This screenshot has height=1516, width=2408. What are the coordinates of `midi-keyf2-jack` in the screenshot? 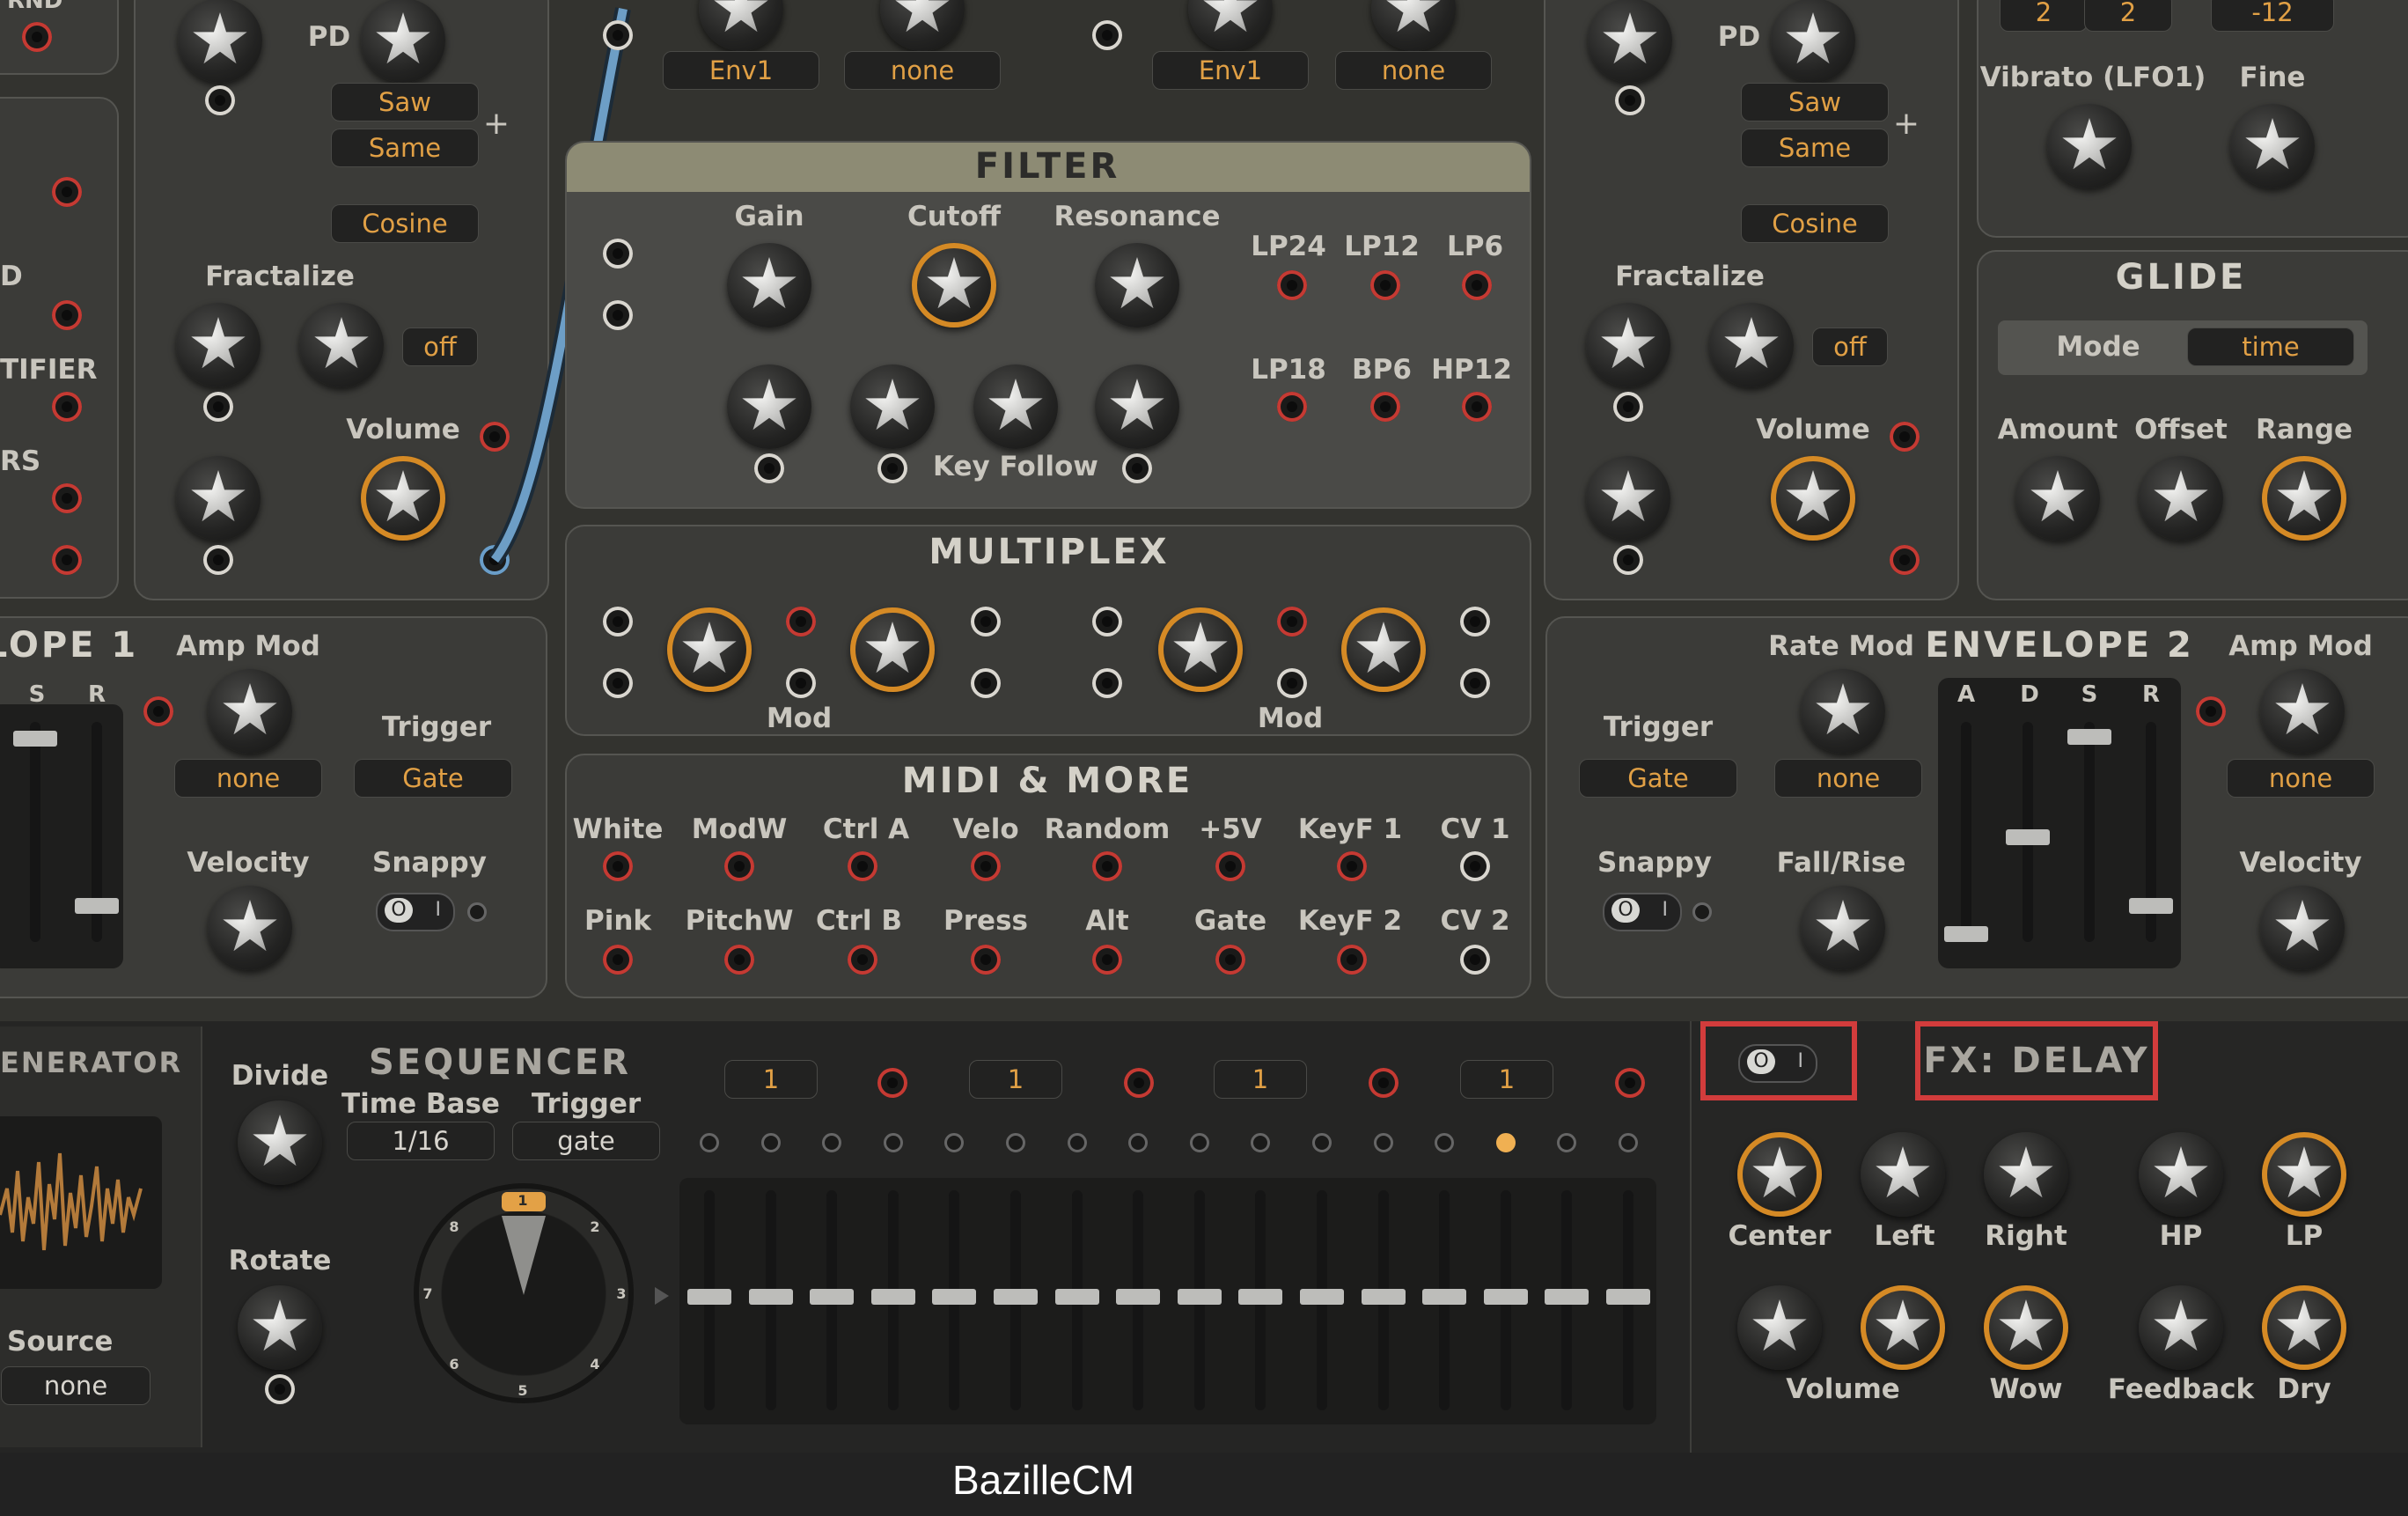 It's located at (1352, 960).